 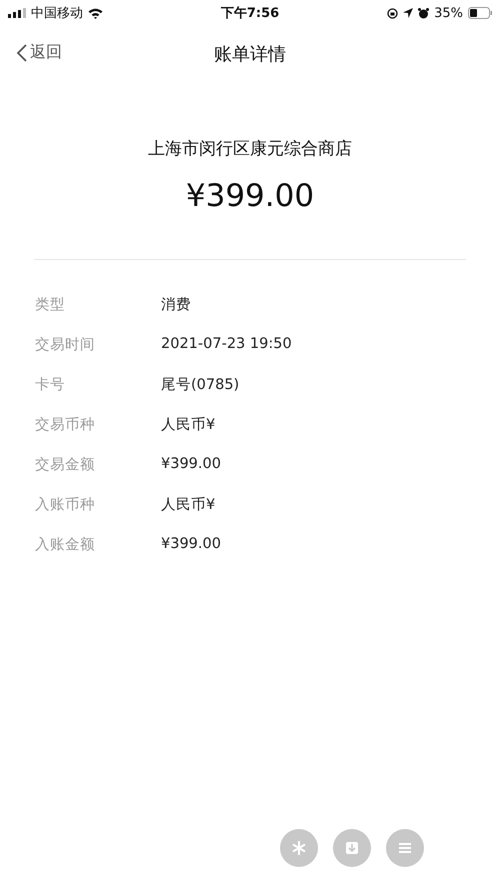 I want to click on detail-value: 尾号(0785), so click(x=200, y=385).